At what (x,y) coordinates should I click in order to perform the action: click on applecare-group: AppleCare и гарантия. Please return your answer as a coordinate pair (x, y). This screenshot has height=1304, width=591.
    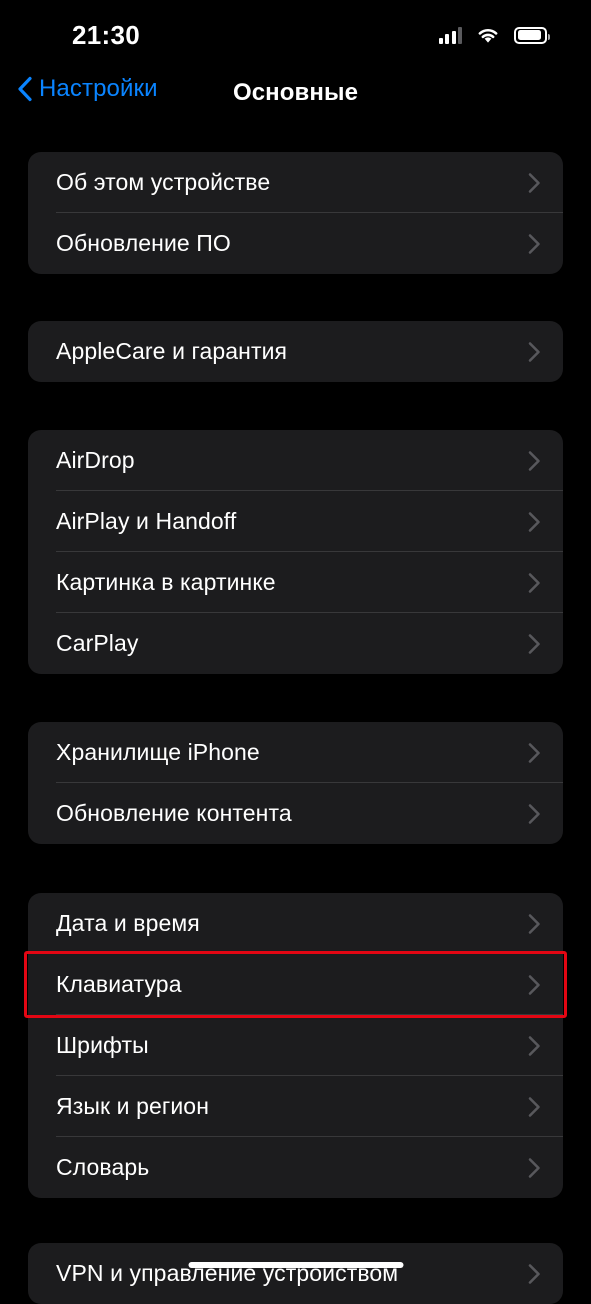
    Looking at the image, I should click on (295, 351).